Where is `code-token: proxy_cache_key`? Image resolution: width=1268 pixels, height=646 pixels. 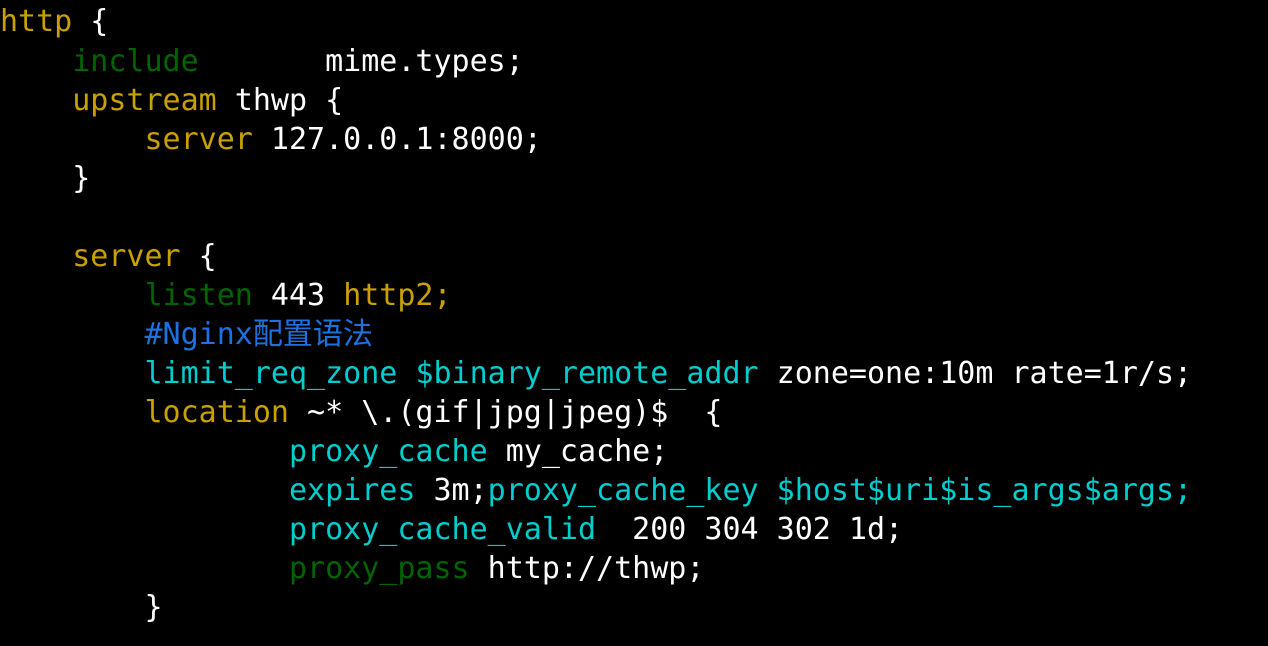
code-token: proxy_cache_key is located at coordinates (623, 490).